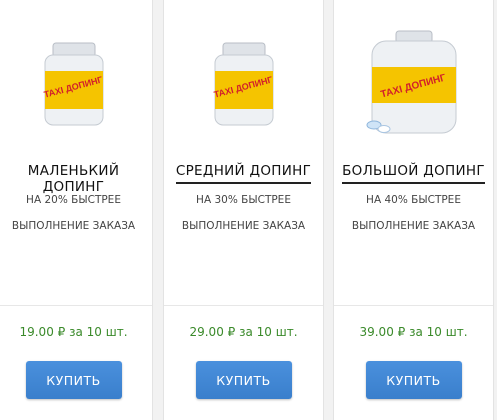 The width and height of the screenshot is (497, 420). I want to click on product-title: БОЛЬШОЙ ДОПИНГ, so click(413, 173).